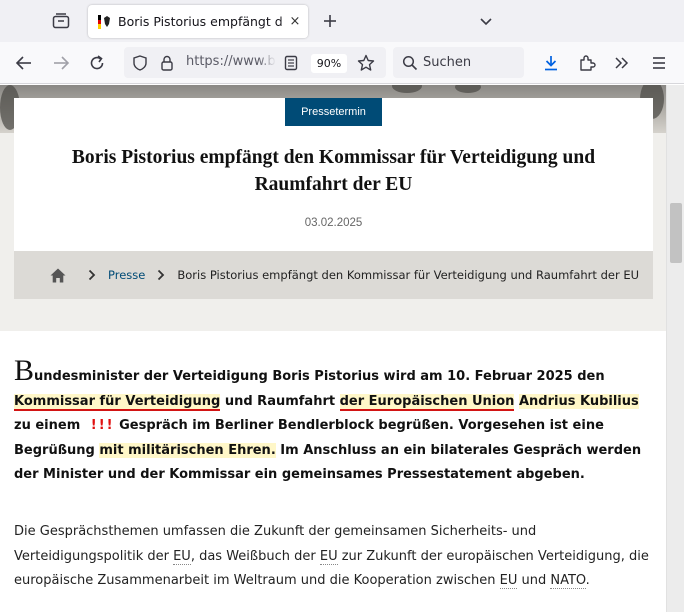 The width and height of the screenshot is (684, 612). Describe the element at coordinates (140, 63) in the screenshot. I see `shield-icon` at that location.